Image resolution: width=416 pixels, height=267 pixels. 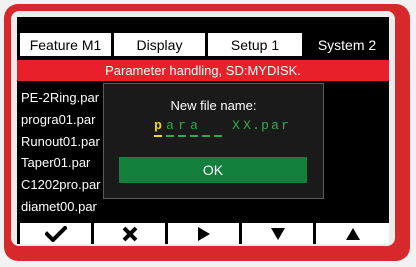 I want to click on cursor-underline, so click(x=158, y=136).